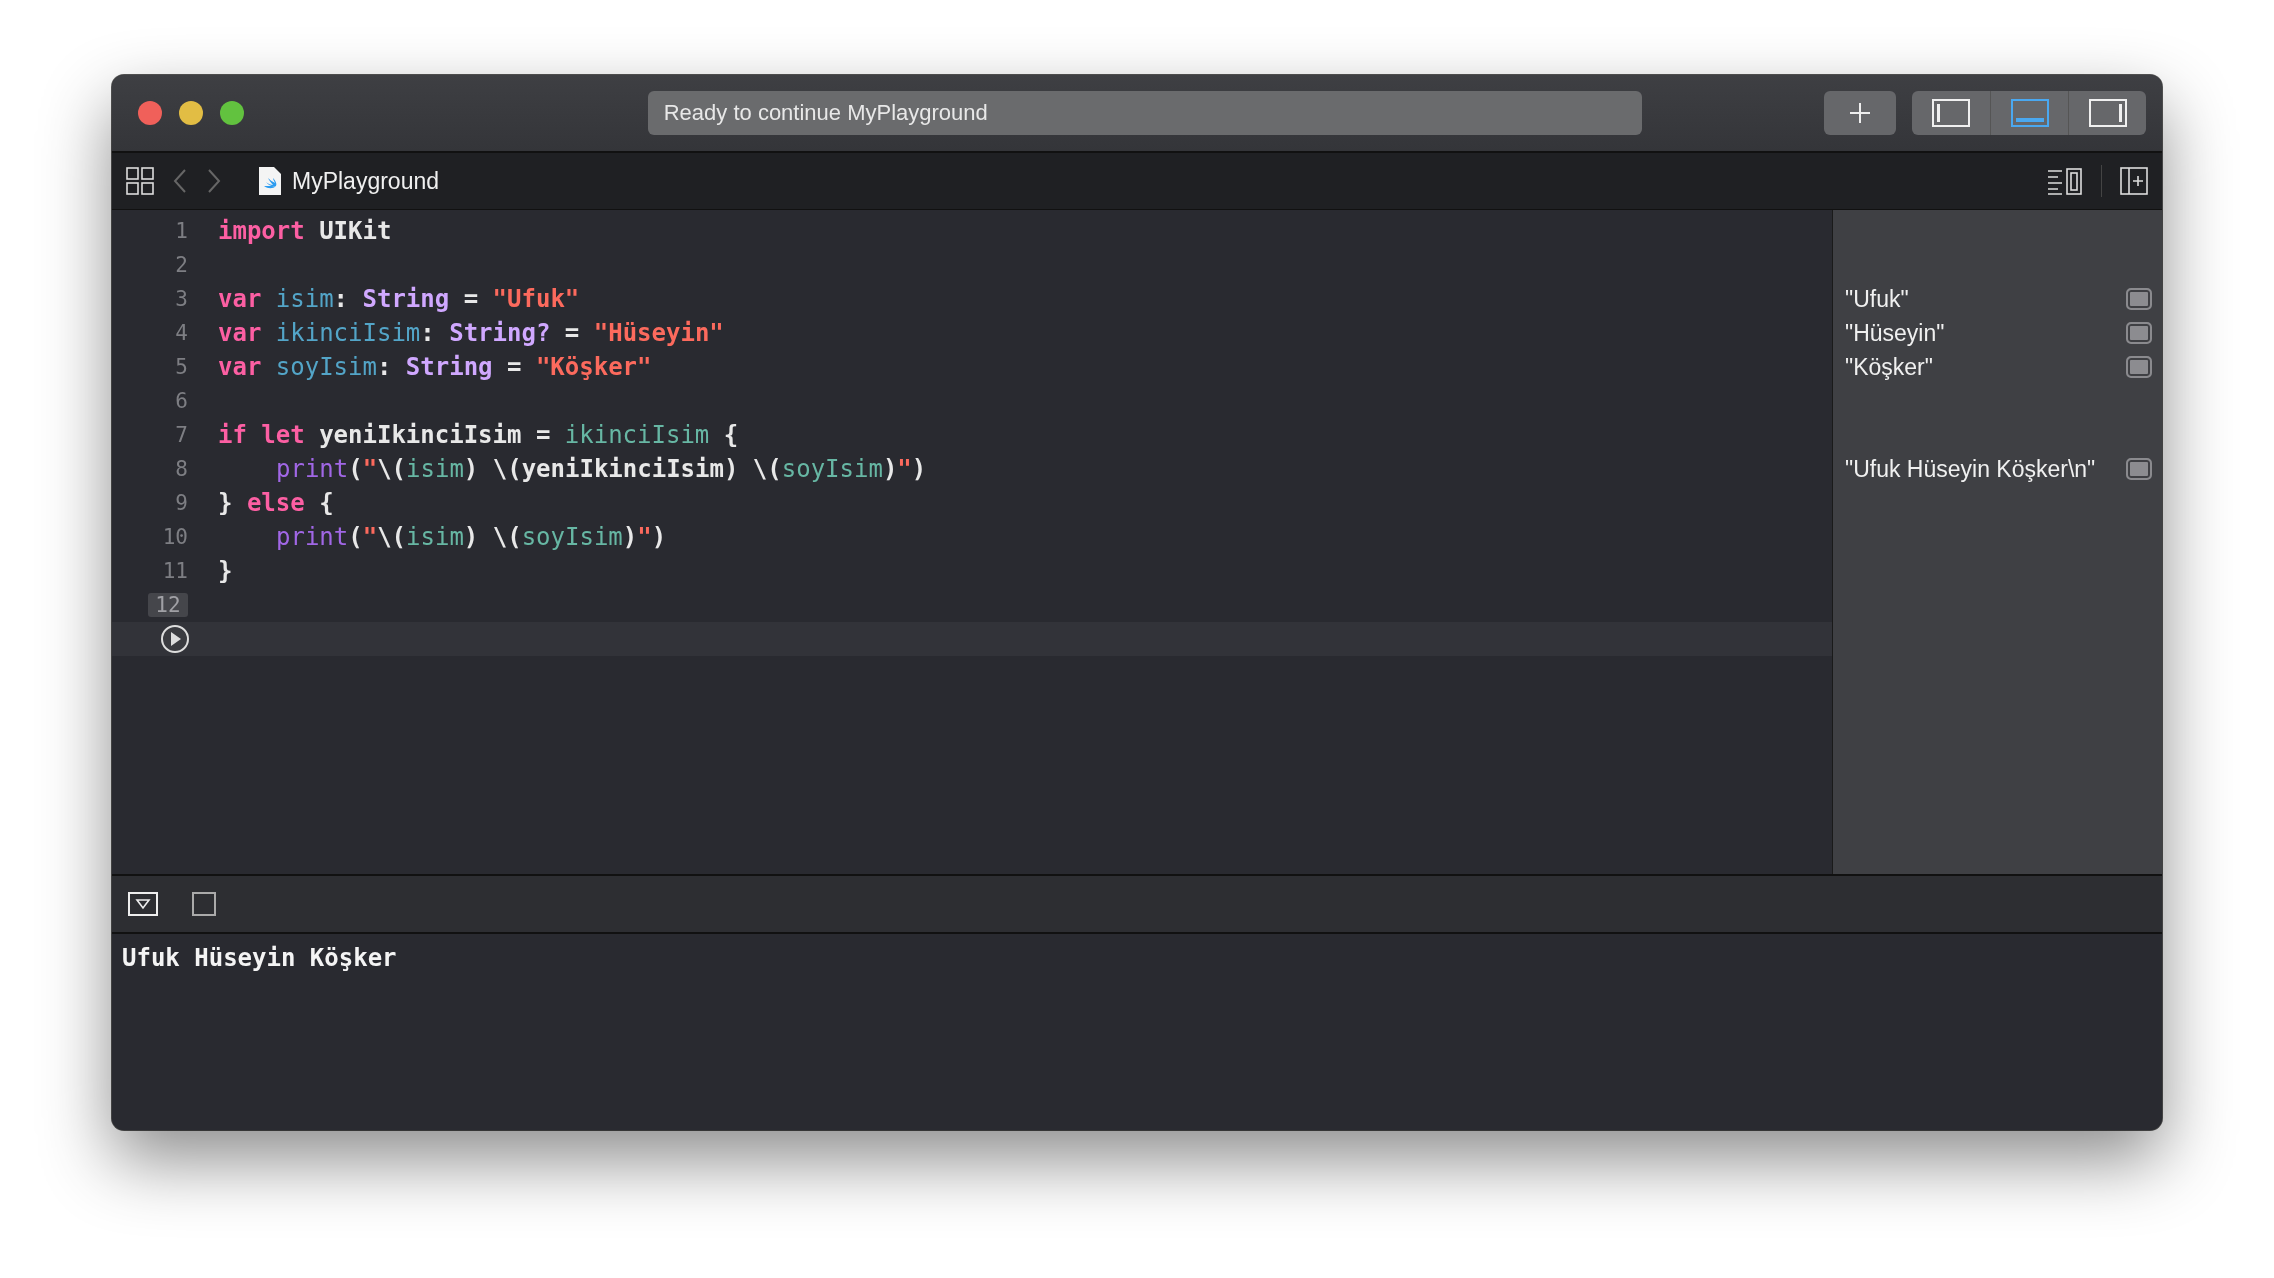 The image size is (2274, 1278). Describe the element at coordinates (181, 333) in the screenshot. I see `line-number: 4` at that location.